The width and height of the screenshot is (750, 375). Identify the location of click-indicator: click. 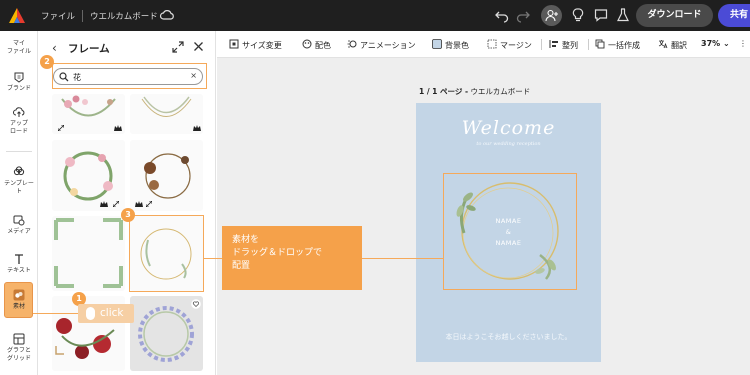
(106, 313).